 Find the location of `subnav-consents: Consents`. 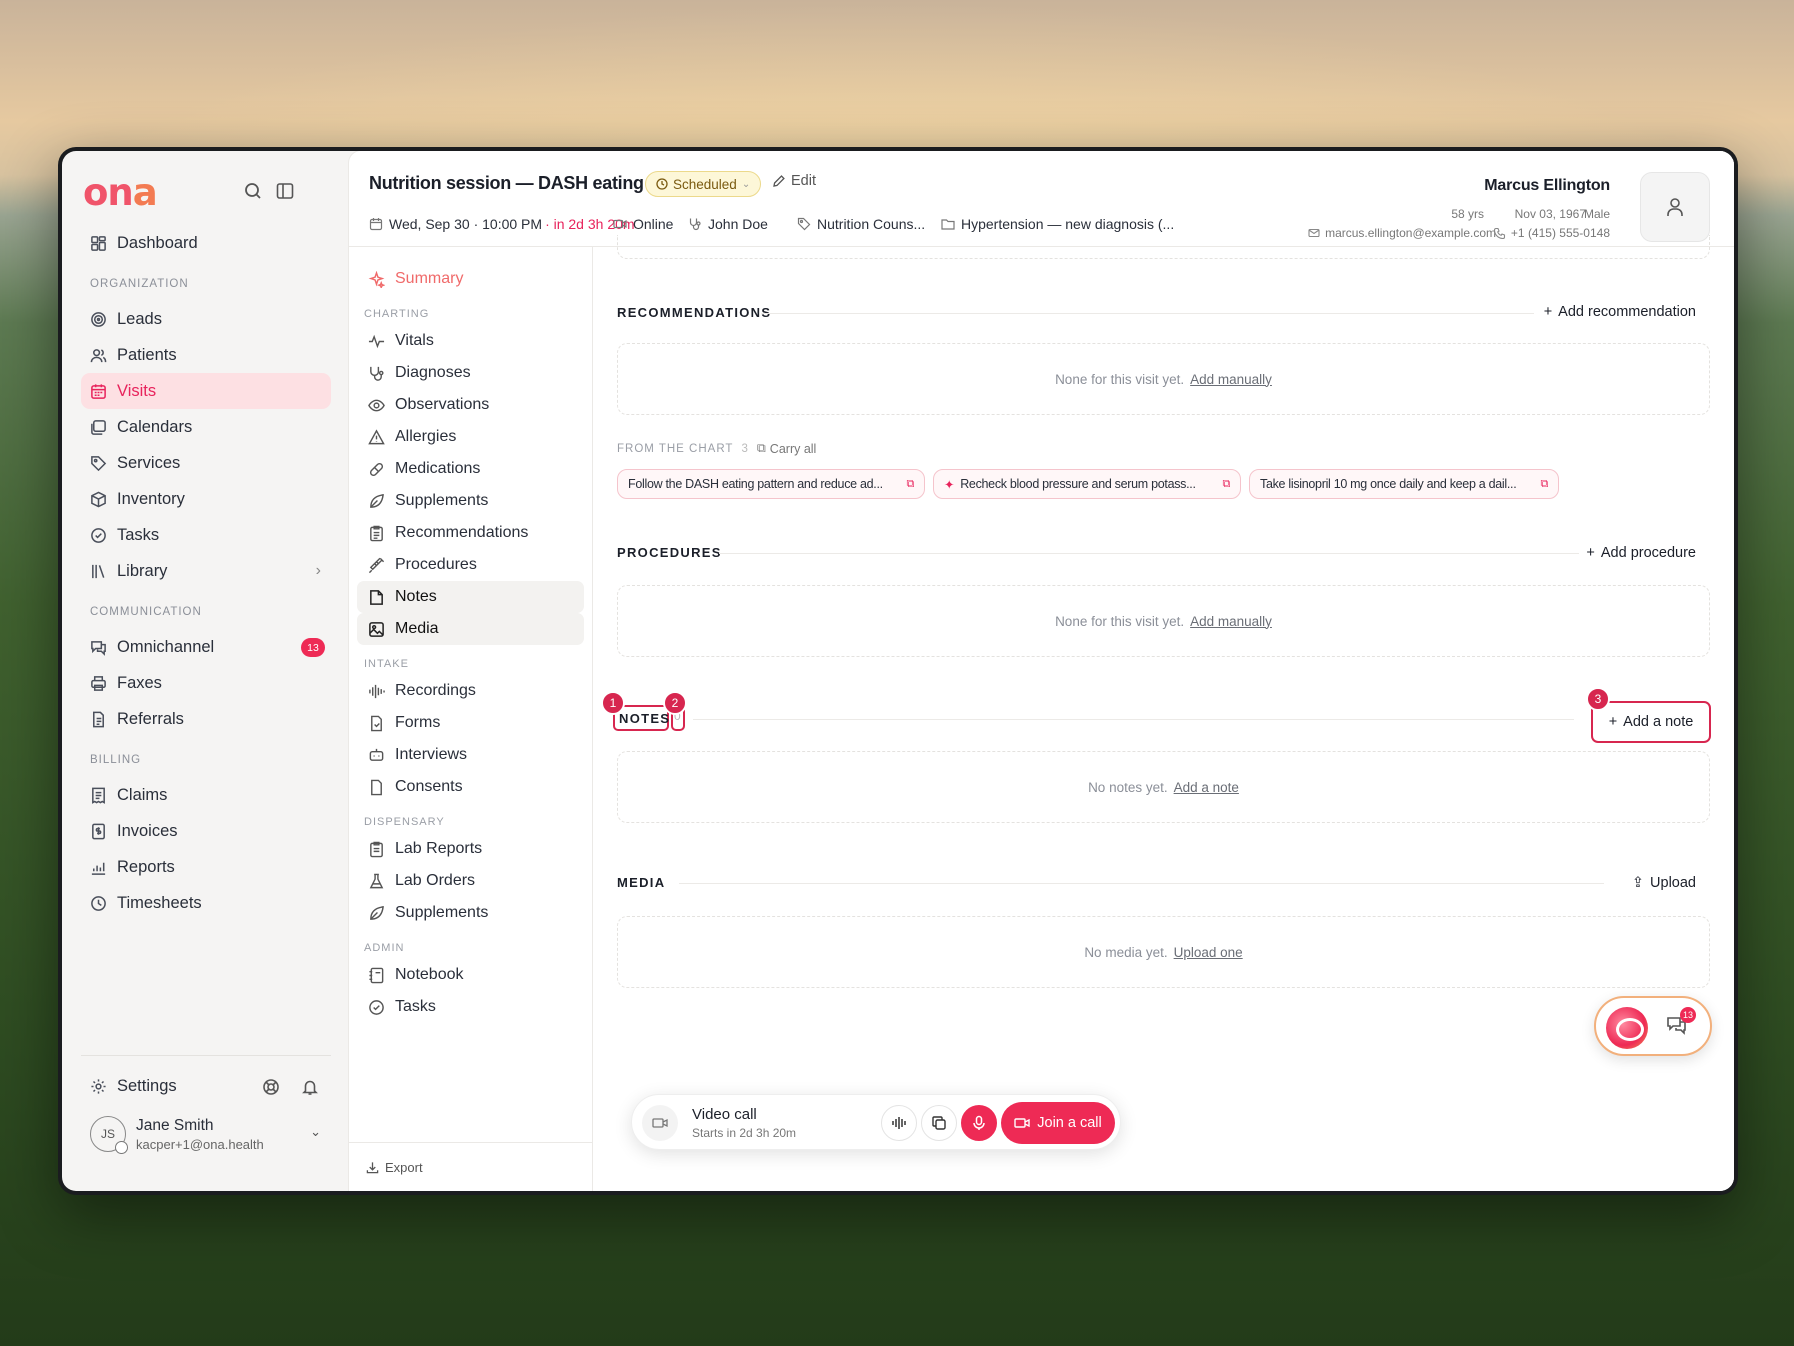

subnav-consents: Consents is located at coordinates (470, 787).